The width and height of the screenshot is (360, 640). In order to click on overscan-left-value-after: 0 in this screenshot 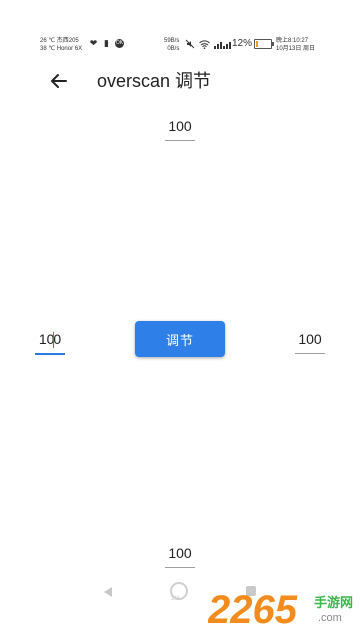, I will do `click(57, 339)`.